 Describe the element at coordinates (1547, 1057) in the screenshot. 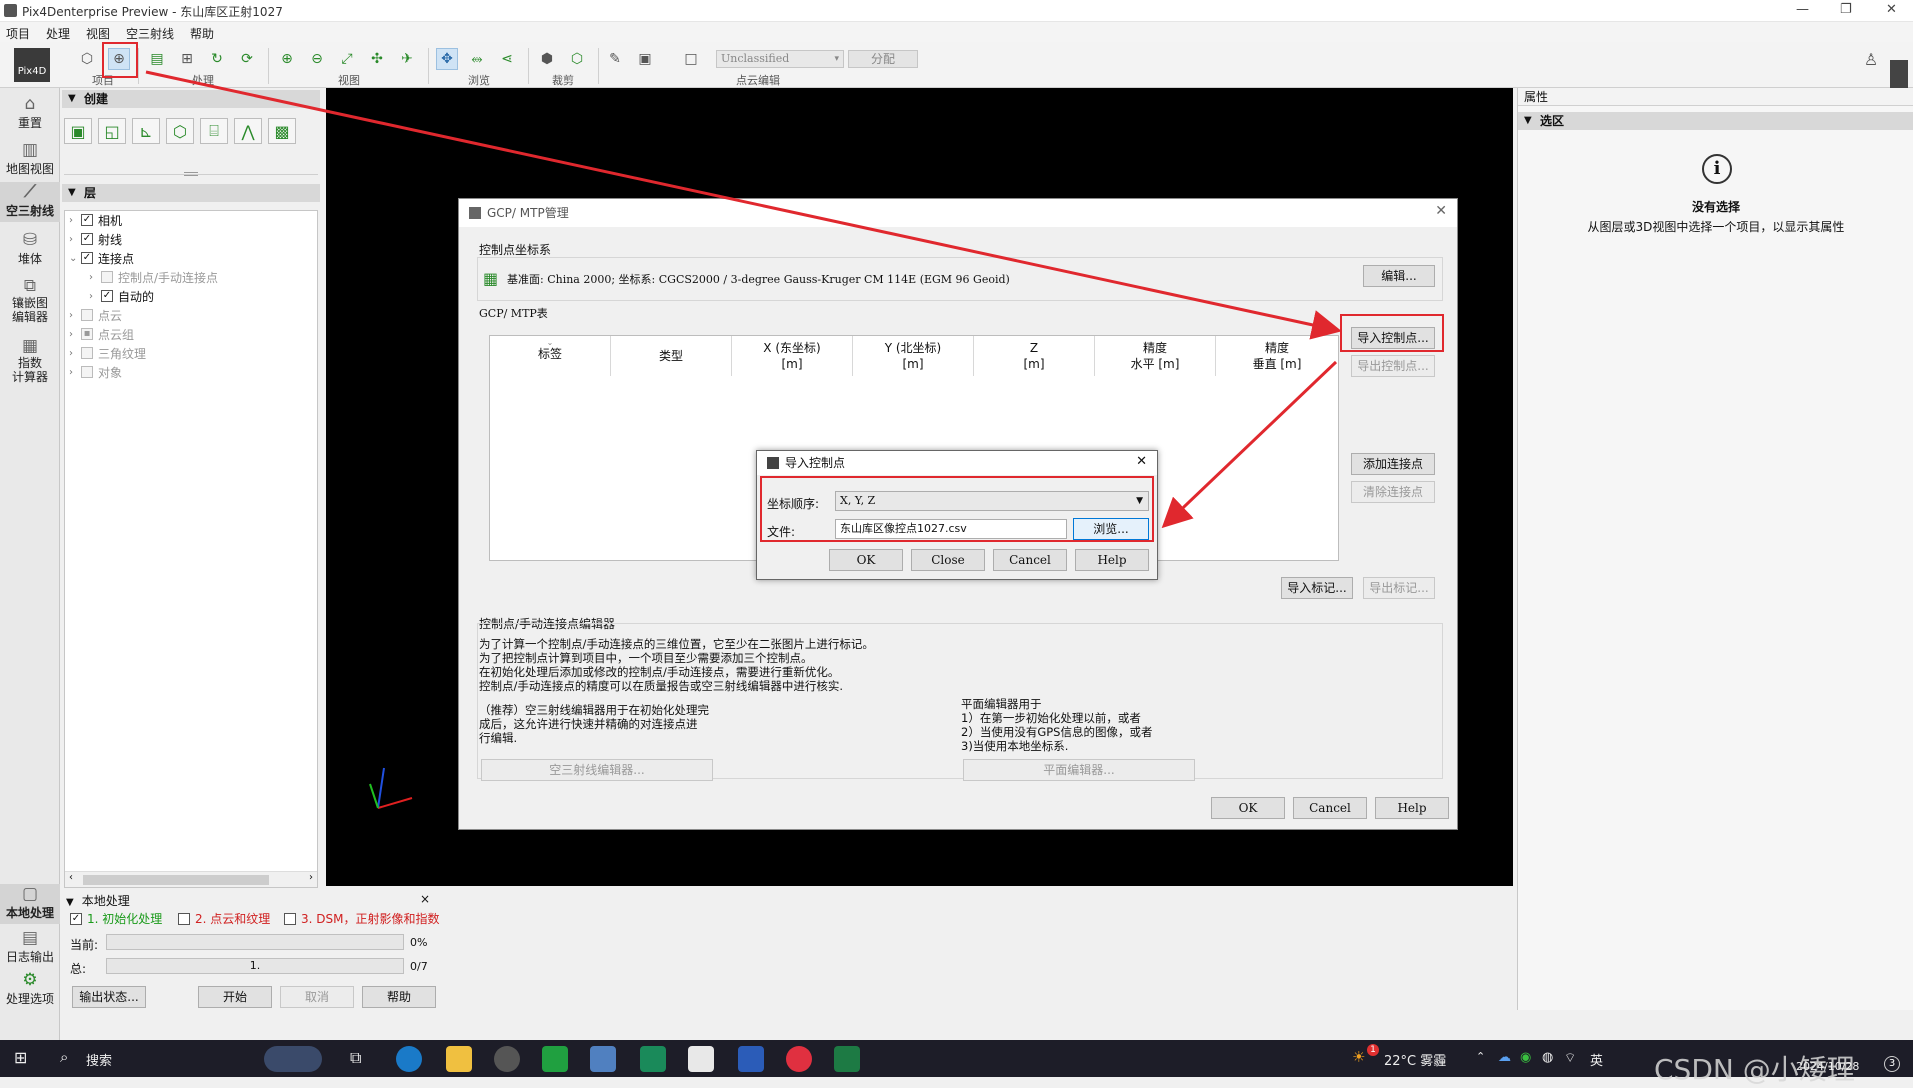

I see `tray-app-icon: ◍` at that location.